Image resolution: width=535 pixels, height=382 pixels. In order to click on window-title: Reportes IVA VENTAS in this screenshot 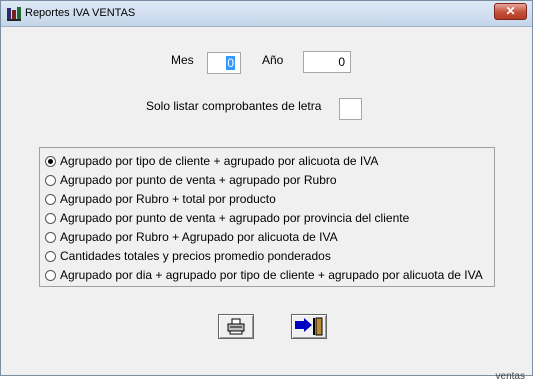, I will do `click(80, 13)`.